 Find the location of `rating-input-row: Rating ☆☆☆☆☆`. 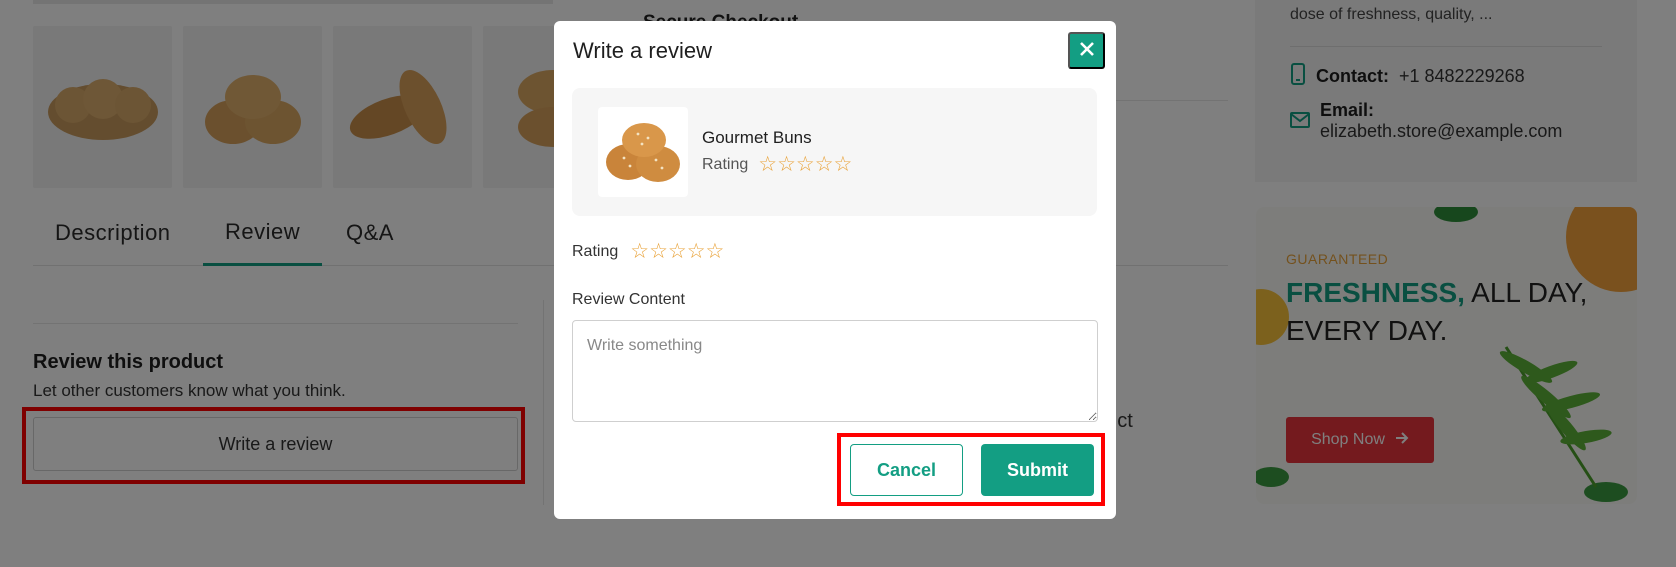

rating-input-row: Rating ☆☆☆☆☆ is located at coordinates (648, 251).